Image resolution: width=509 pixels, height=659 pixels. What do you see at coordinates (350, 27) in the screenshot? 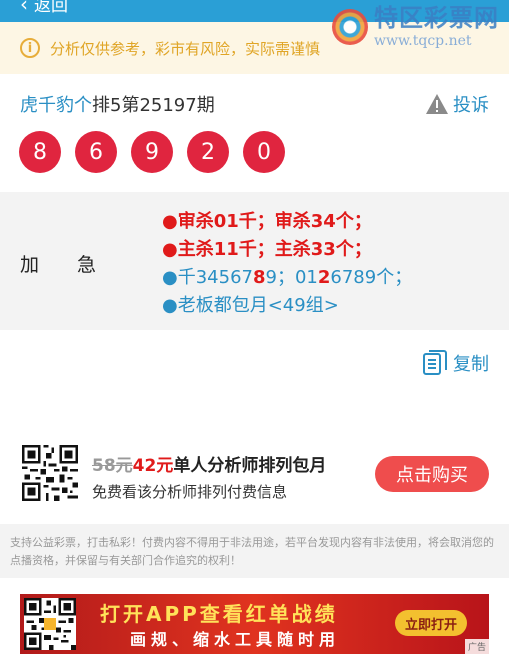
I see `site-logo-icon` at bounding box center [350, 27].